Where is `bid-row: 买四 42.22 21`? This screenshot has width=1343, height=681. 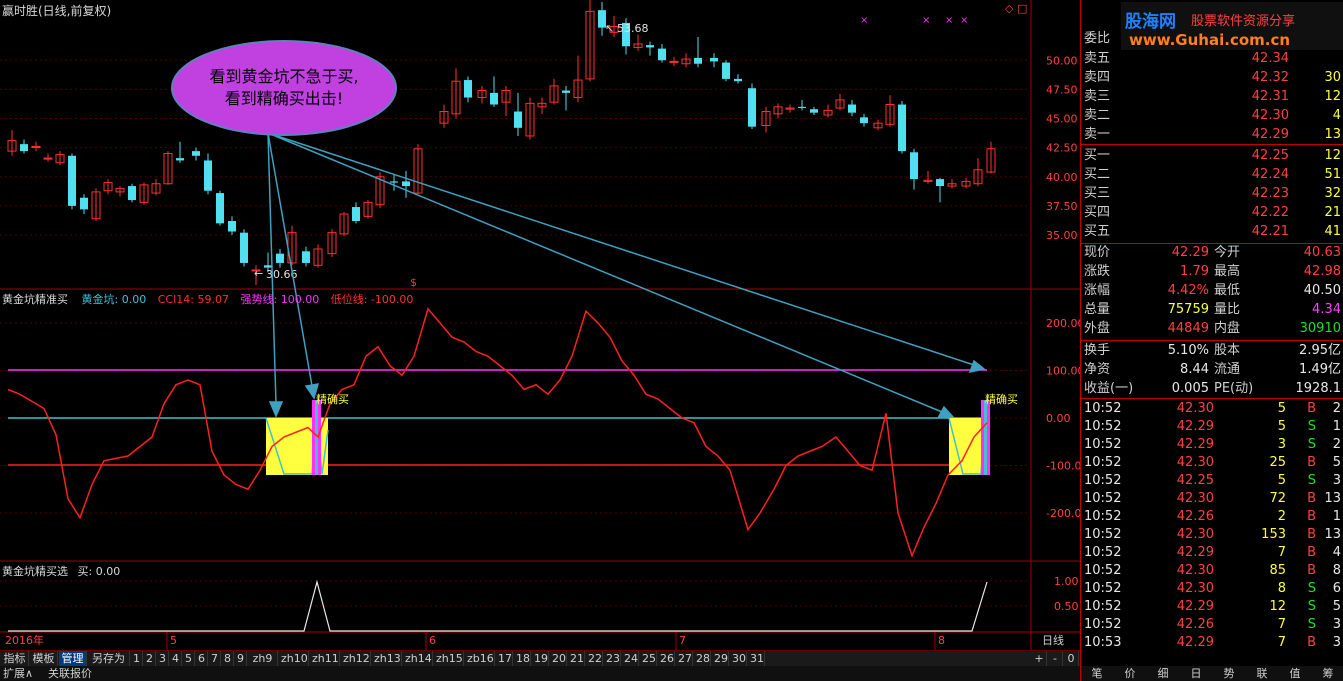 bid-row: 买四 42.22 21 is located at coordinates (1212, 213).